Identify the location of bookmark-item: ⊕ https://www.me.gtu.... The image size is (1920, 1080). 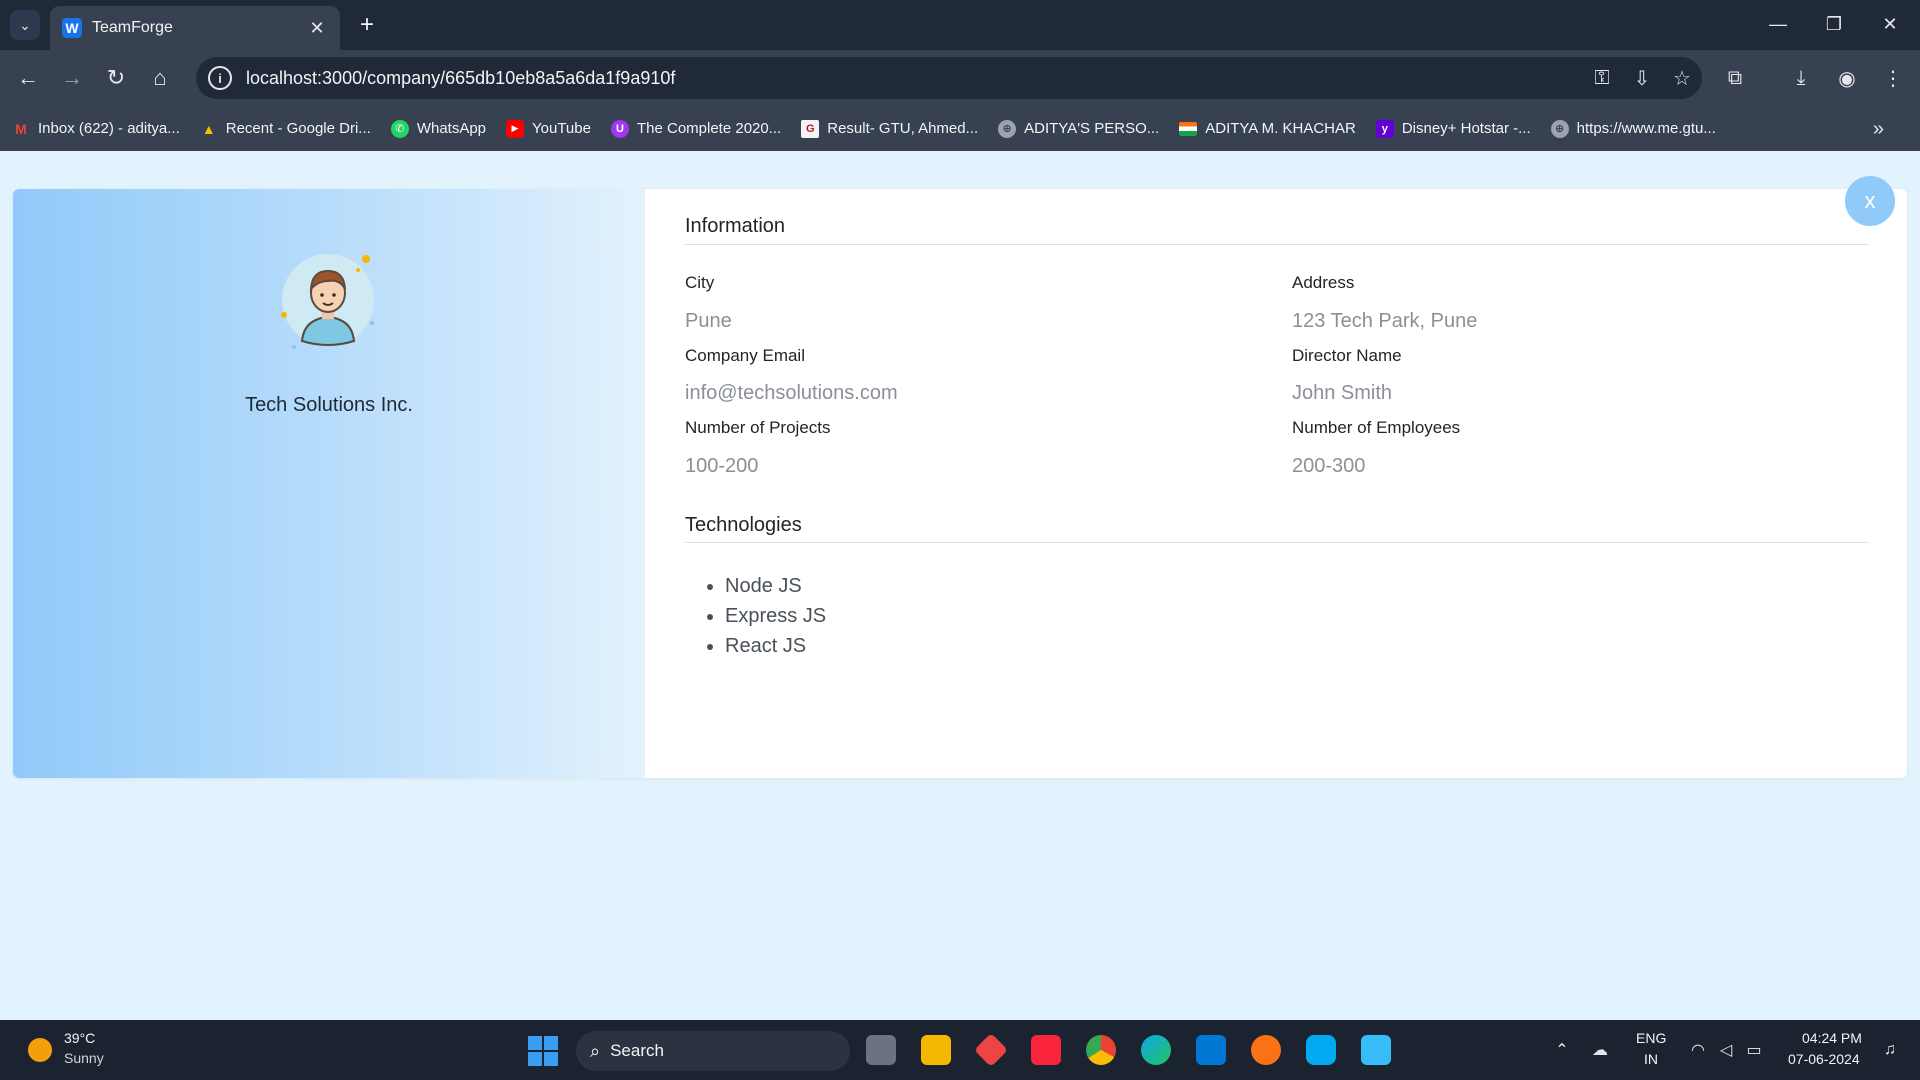
(1633, 128).